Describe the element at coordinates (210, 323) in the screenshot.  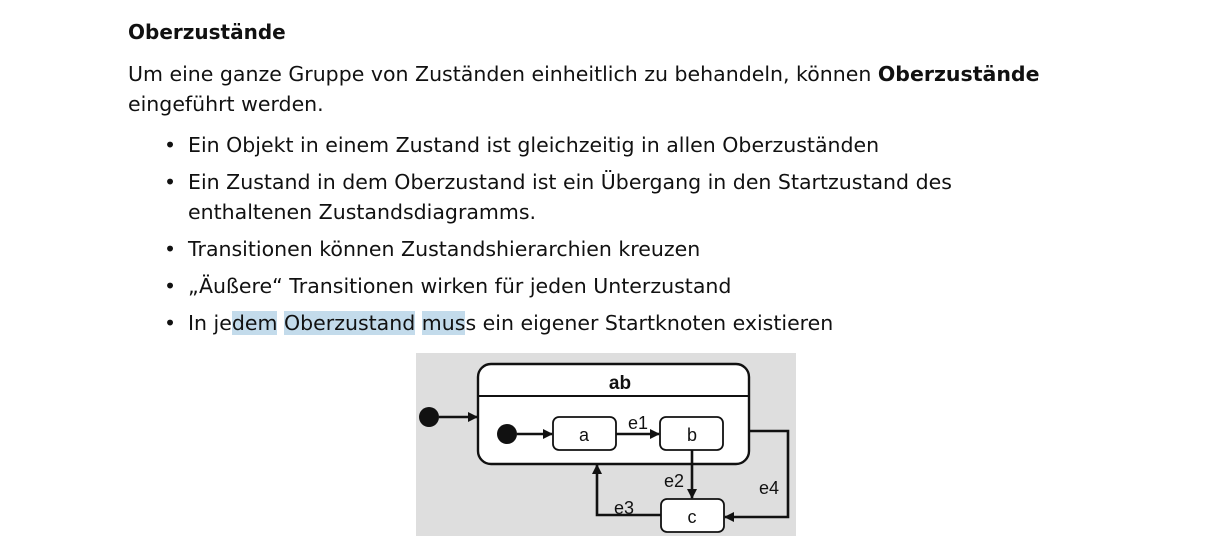
I see `bullet-5-text-start: In je` at that location.